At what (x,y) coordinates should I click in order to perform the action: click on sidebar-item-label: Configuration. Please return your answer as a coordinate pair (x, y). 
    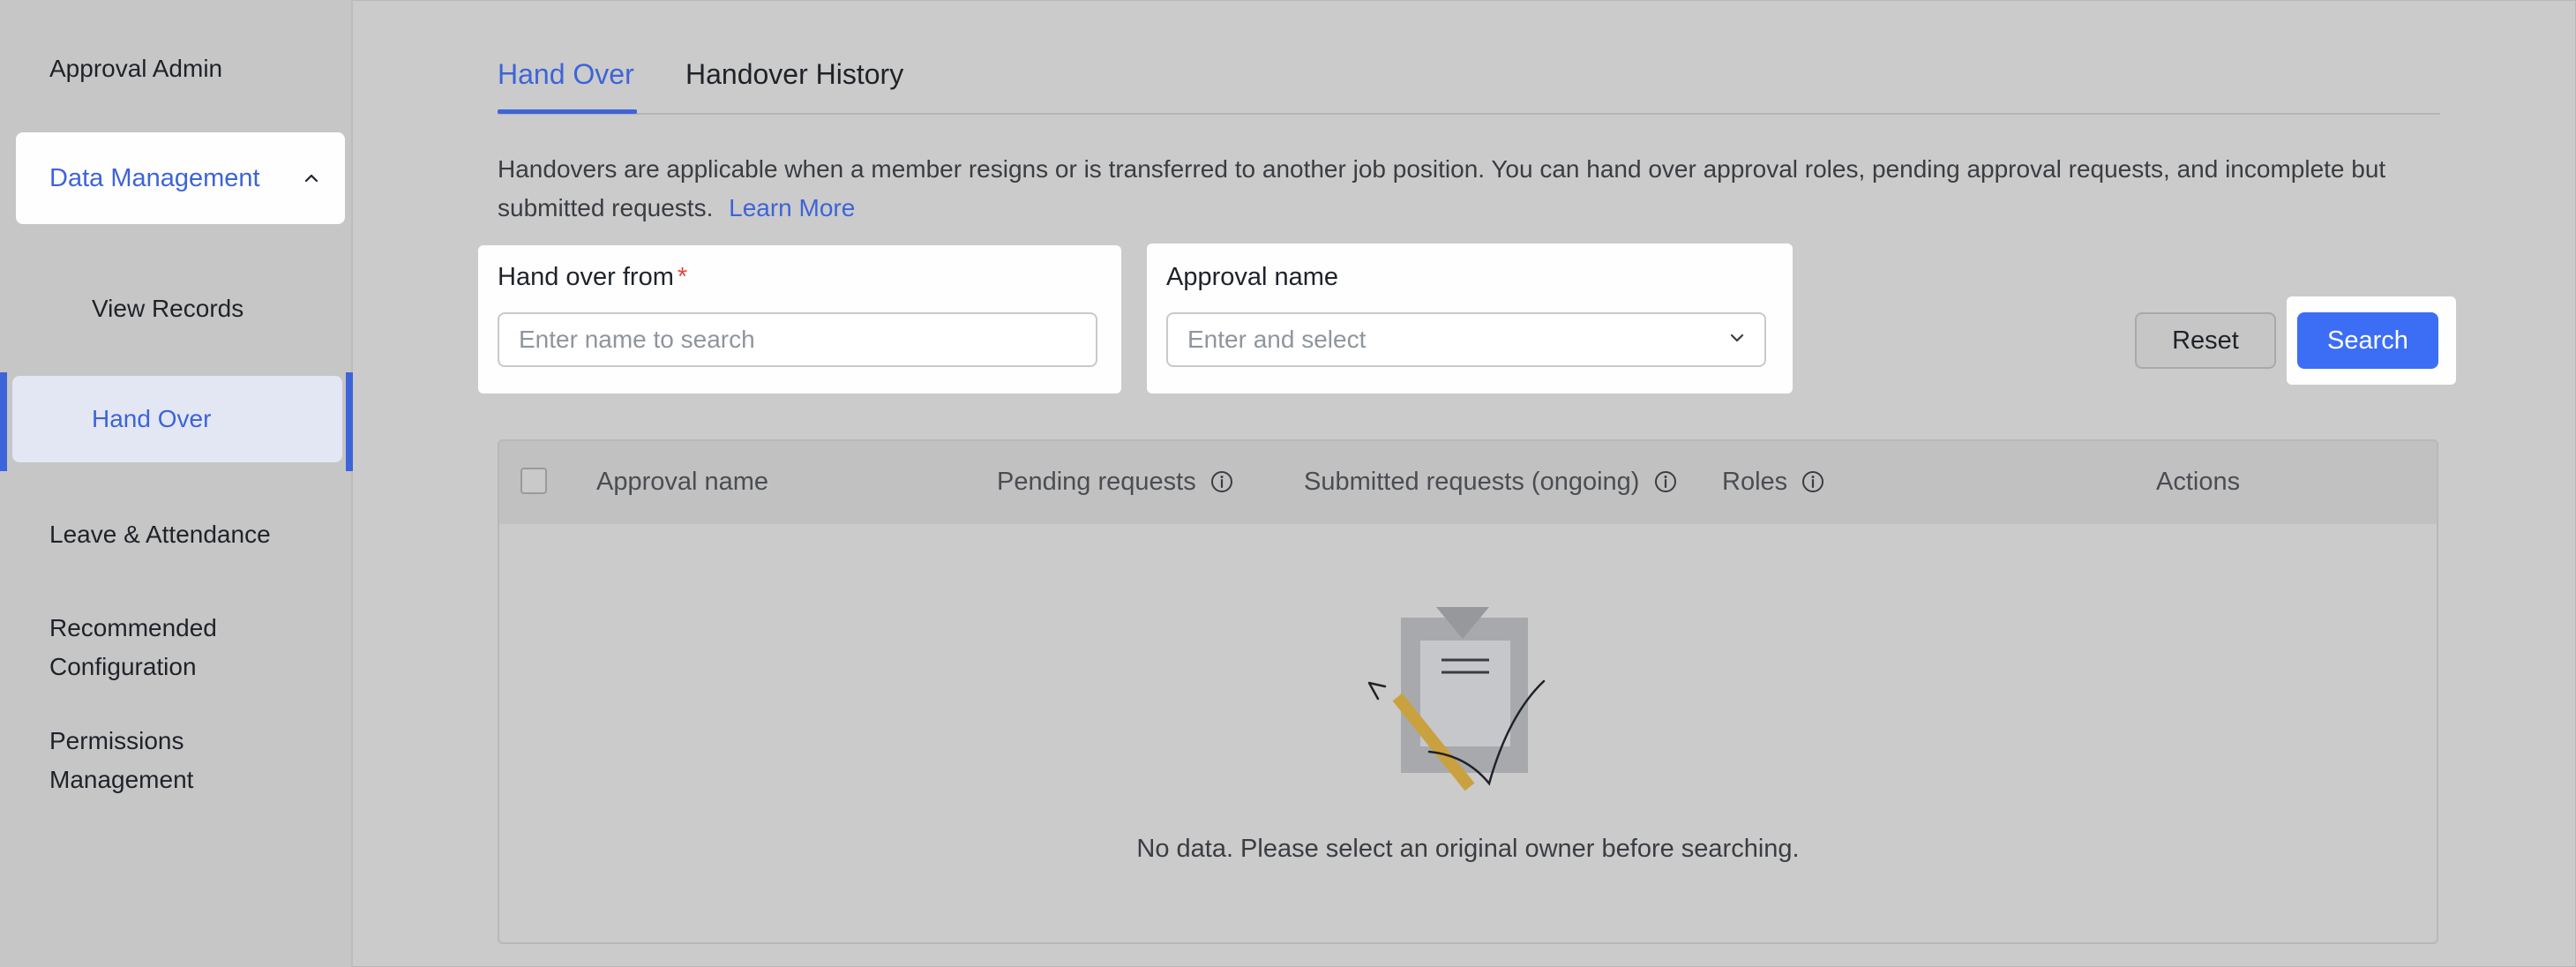
    Looking at the image, I should click on (123, 666).